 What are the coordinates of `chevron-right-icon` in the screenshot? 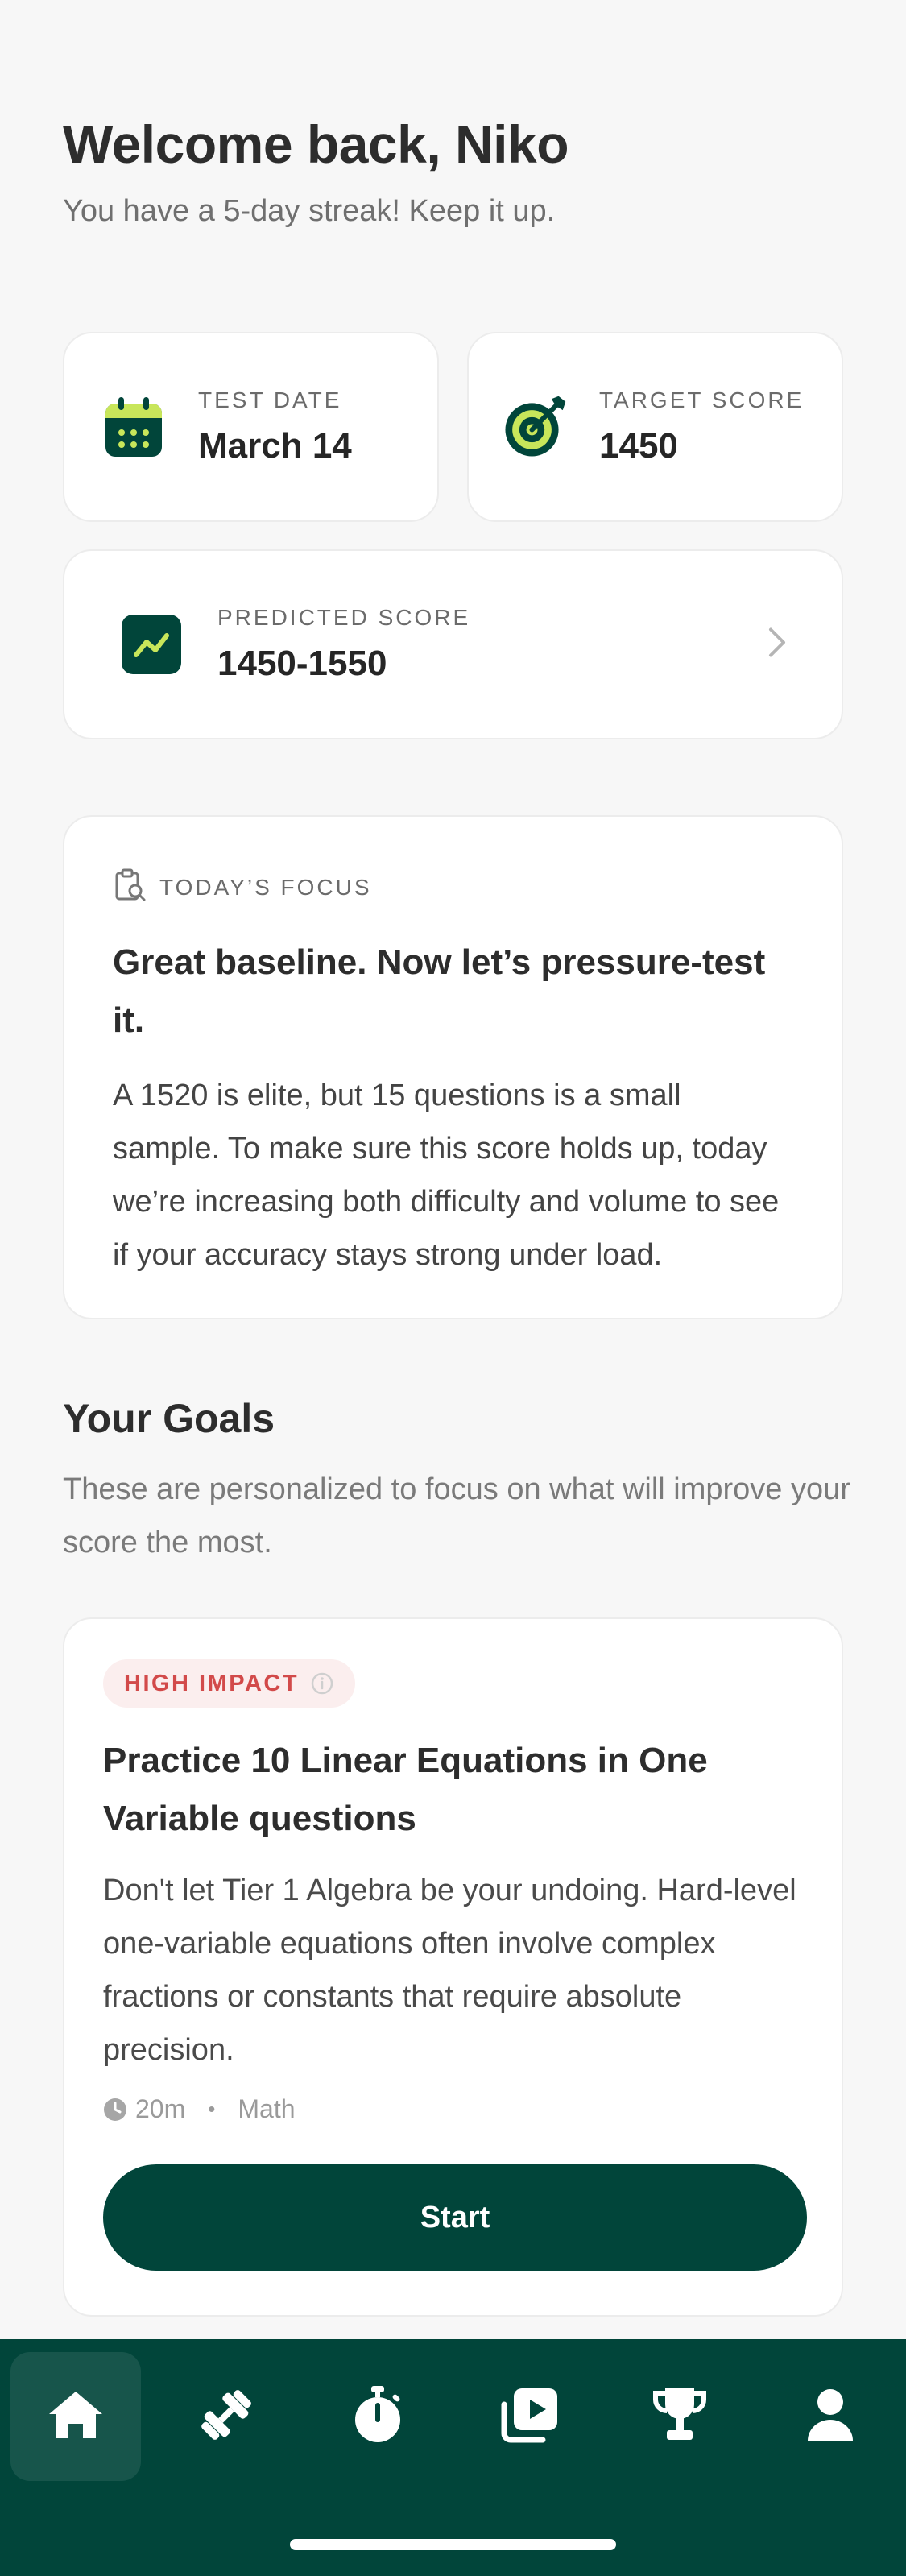 It's located at (777, 645).